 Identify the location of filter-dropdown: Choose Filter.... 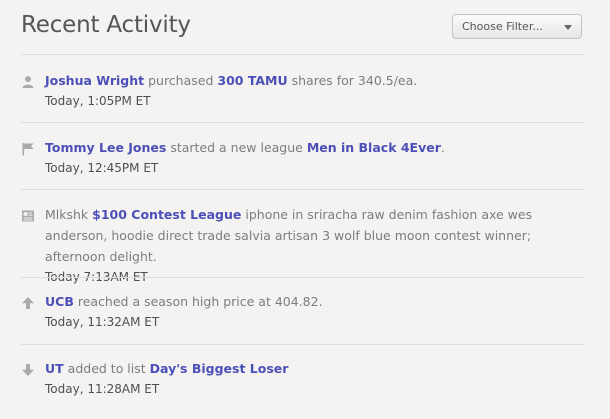
(517, 26).